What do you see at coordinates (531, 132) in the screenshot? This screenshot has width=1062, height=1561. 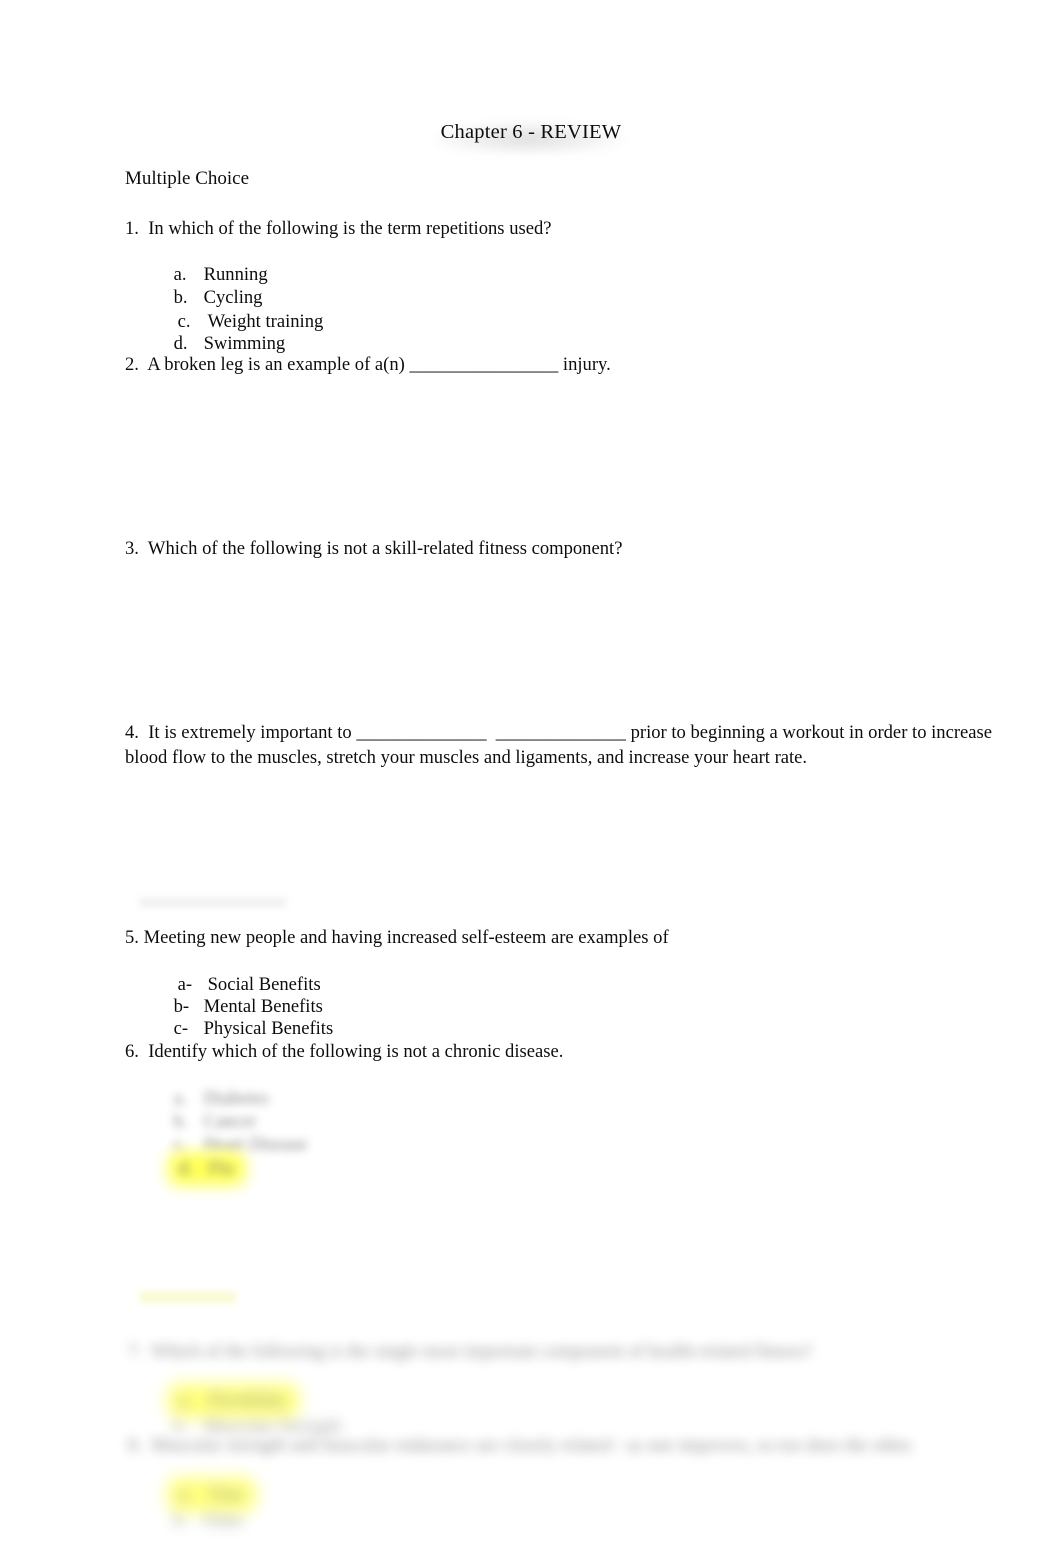 I see `page-title: Chapter 6 - REVIEW` at bounding box center [531, 132].